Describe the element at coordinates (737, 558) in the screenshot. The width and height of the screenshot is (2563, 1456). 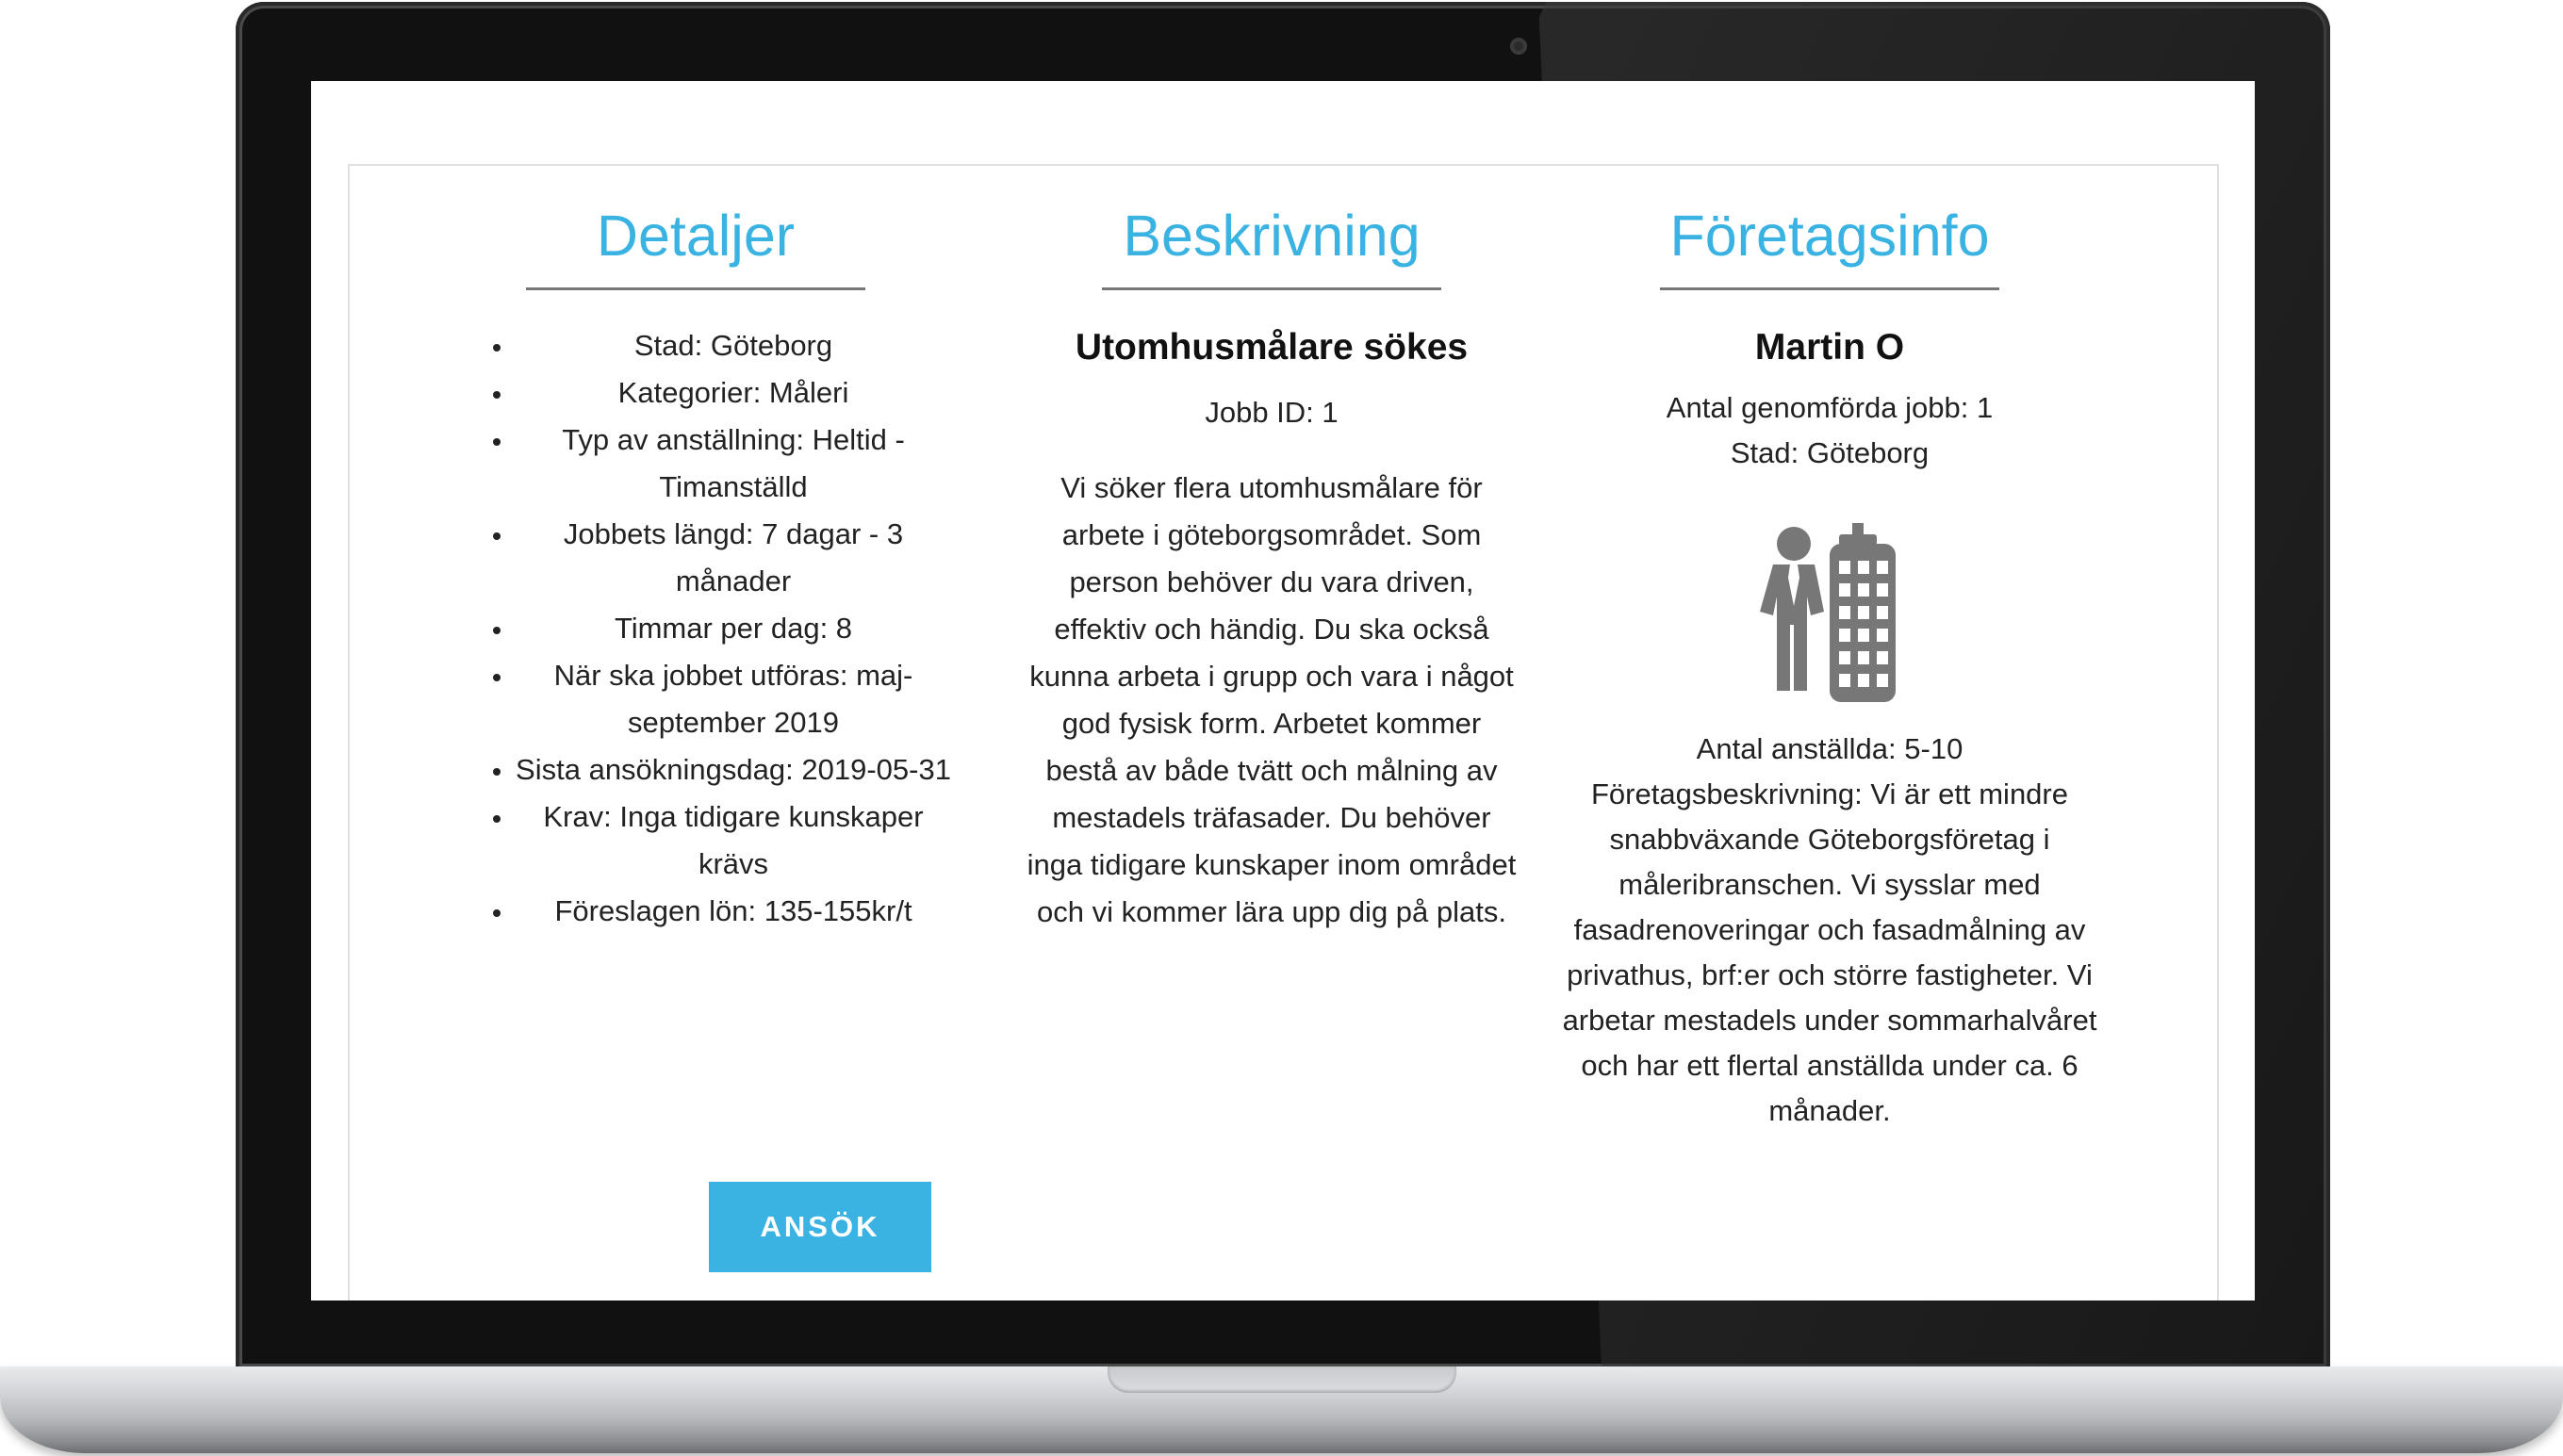
I see `list-item: Jobbets längd: 7 dagar - 3 månader` at that location.